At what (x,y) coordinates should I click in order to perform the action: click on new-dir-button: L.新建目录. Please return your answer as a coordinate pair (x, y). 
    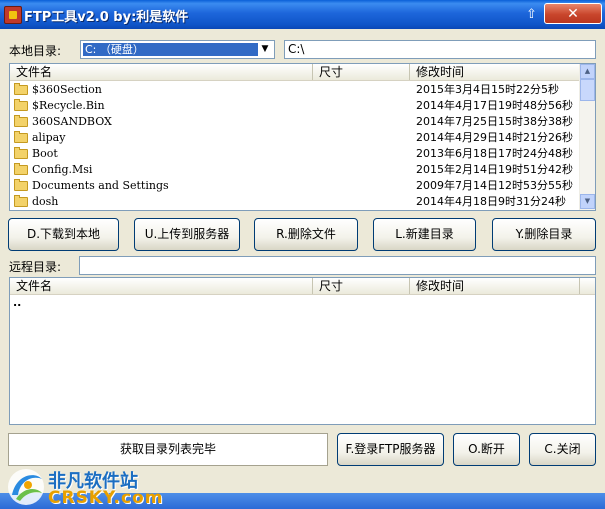
    Looking at the image, I should click on (424, 234).